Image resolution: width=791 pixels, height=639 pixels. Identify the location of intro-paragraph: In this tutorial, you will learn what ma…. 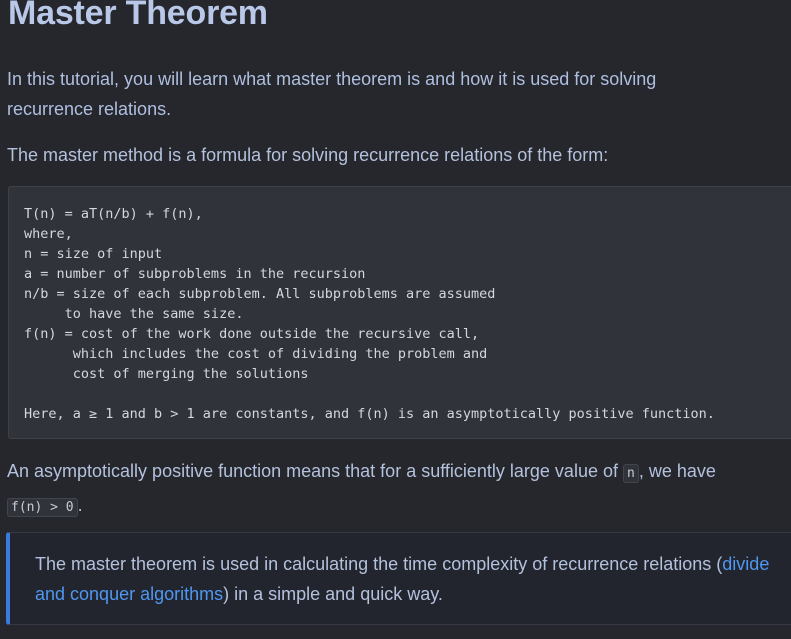
(332, 94).